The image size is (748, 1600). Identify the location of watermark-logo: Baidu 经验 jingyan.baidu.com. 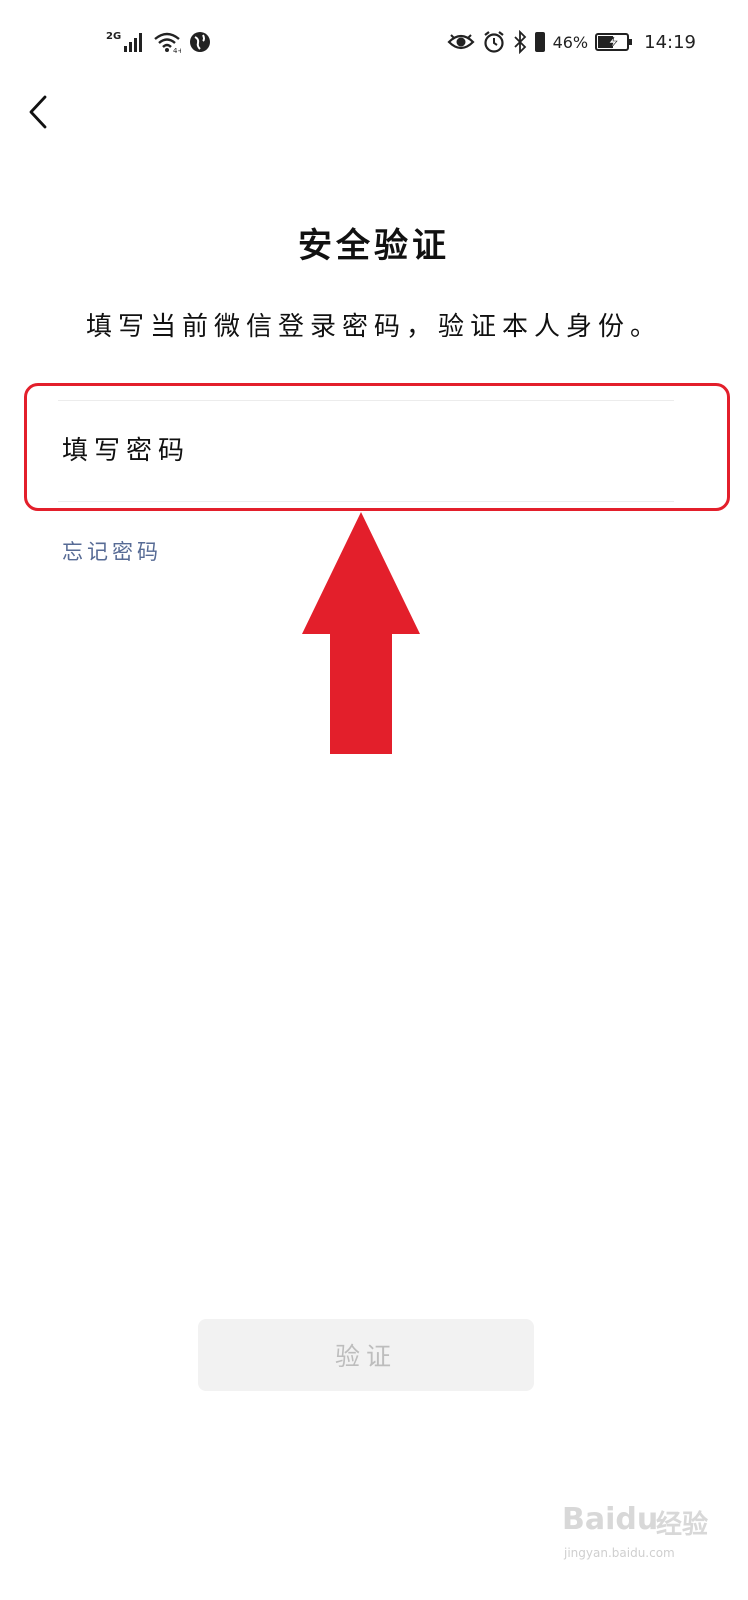
(650, 1528).